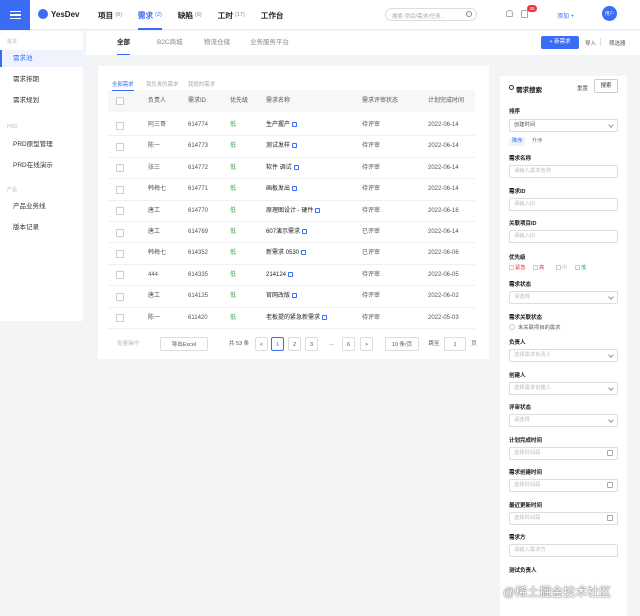 This screenshot has height=616, width=640. I want to click on sort-asc-button: 升序, so click(537, 141).